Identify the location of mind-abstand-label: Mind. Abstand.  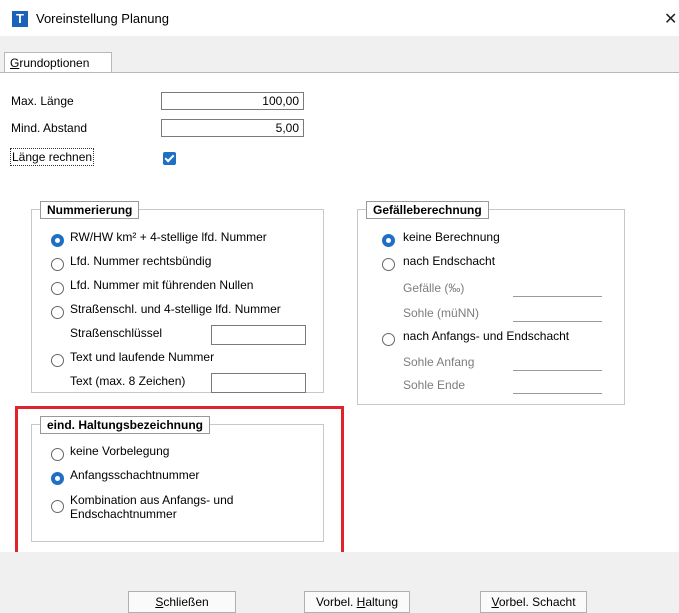
(49, 128).